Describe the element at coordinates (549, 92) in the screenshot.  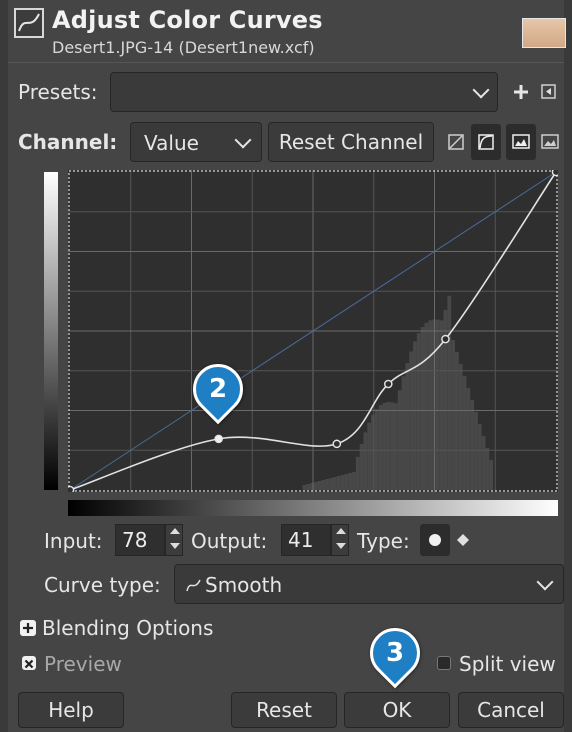
I see `menu-arrow-icon` at that location.